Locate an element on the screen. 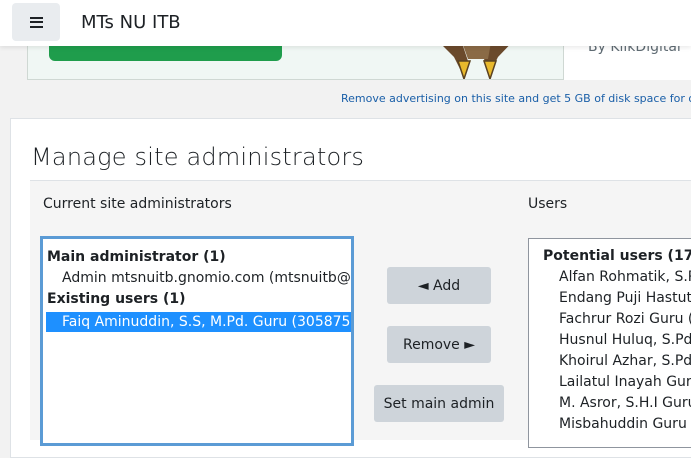 The width and height of the screenshot is (691, 458). page-title: Manage site administrators is located at coordinates (198, 157).